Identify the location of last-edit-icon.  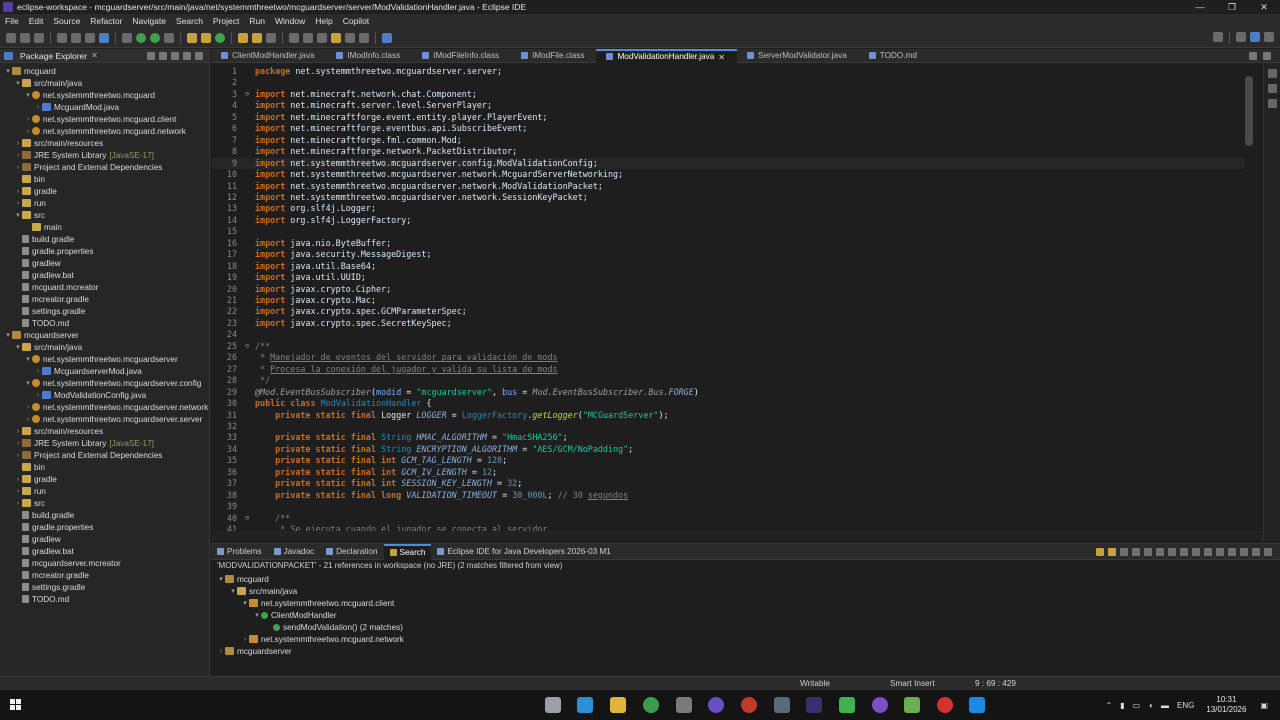
(336, 37).